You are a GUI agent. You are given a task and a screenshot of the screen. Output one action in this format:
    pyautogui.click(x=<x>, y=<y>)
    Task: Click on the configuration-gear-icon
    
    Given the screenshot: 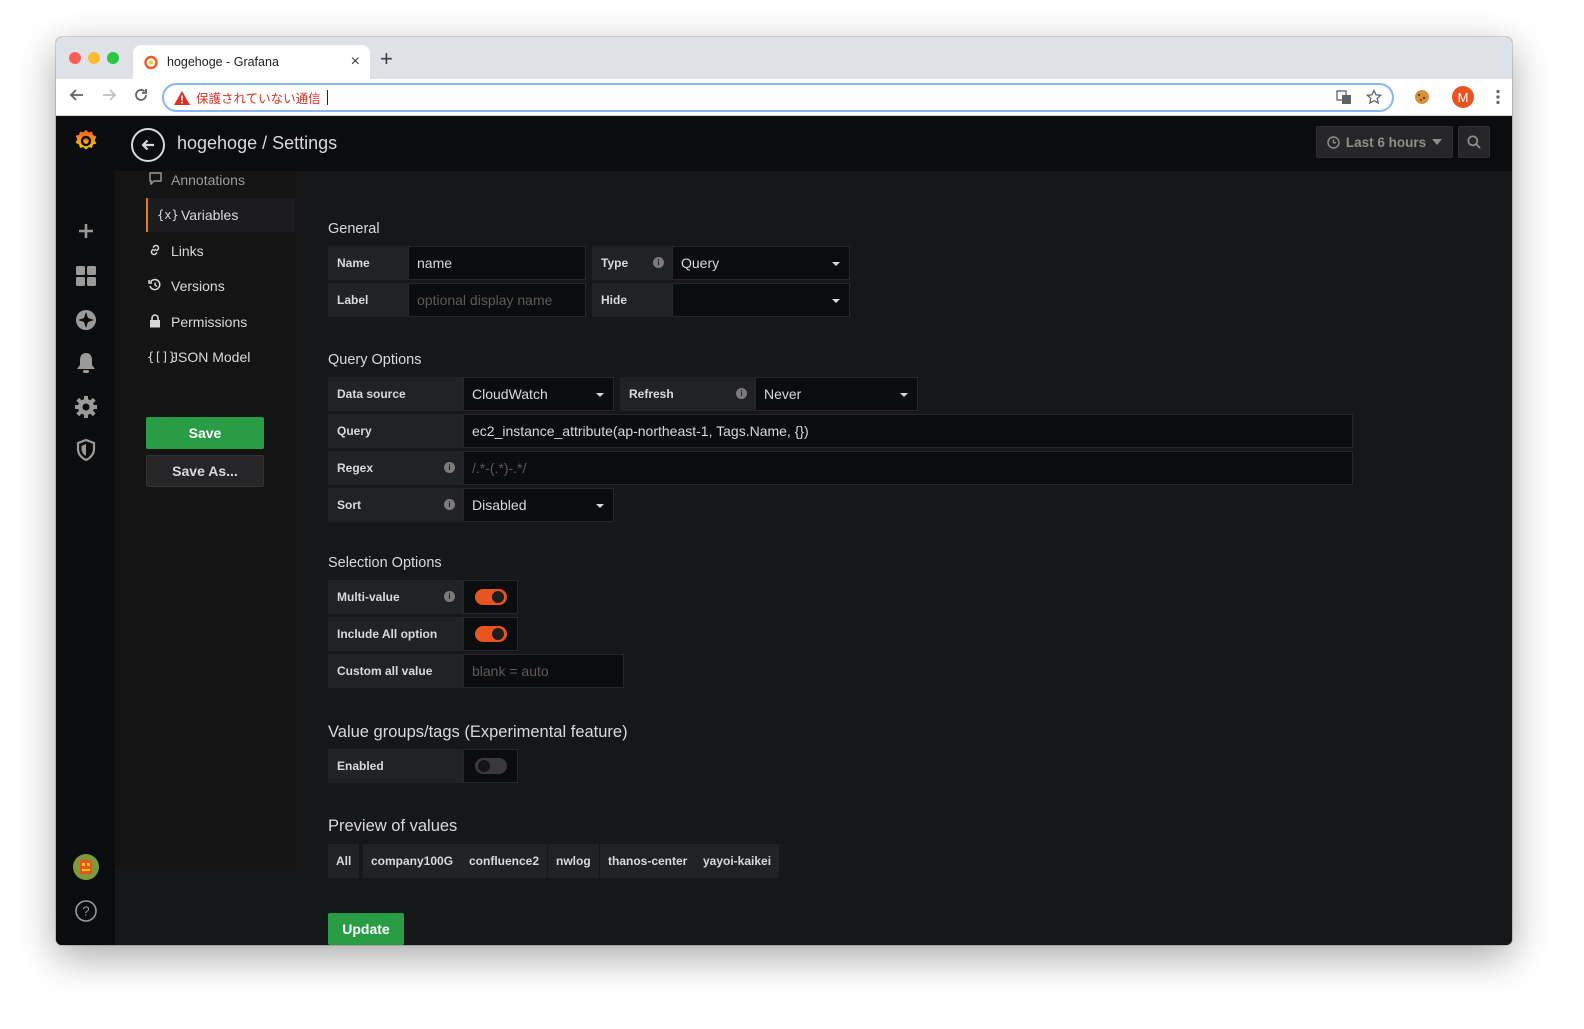 What is the action you would take?
    pyautogui.click(x=86, y=407)
    